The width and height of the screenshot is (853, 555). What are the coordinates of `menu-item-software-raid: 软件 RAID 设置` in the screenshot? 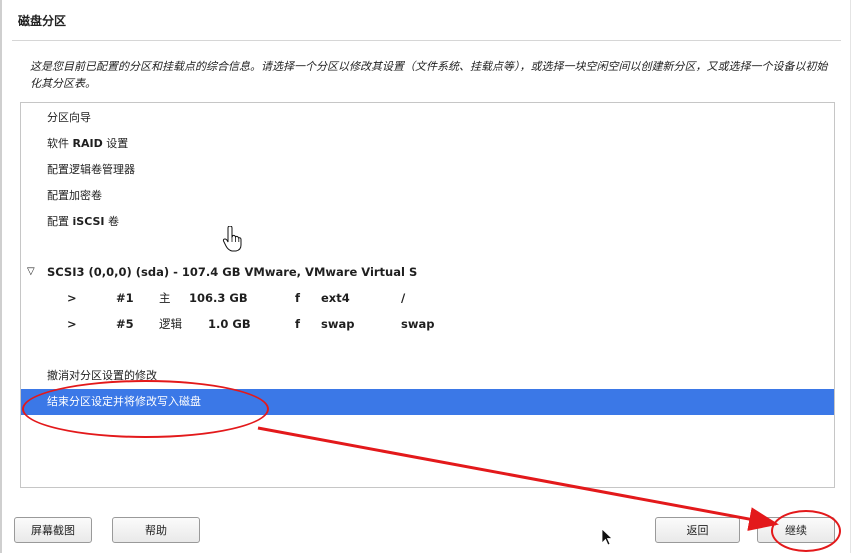 It's located at (427, 144).